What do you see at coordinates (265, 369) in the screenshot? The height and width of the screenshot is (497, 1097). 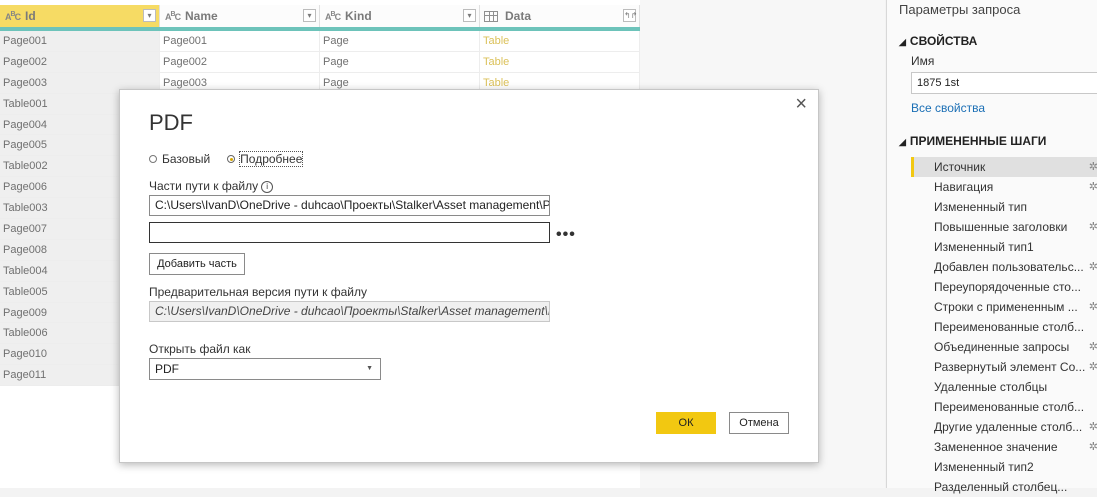 I see `open-as-select: PDF ▼` at bounding box center [265, 369].